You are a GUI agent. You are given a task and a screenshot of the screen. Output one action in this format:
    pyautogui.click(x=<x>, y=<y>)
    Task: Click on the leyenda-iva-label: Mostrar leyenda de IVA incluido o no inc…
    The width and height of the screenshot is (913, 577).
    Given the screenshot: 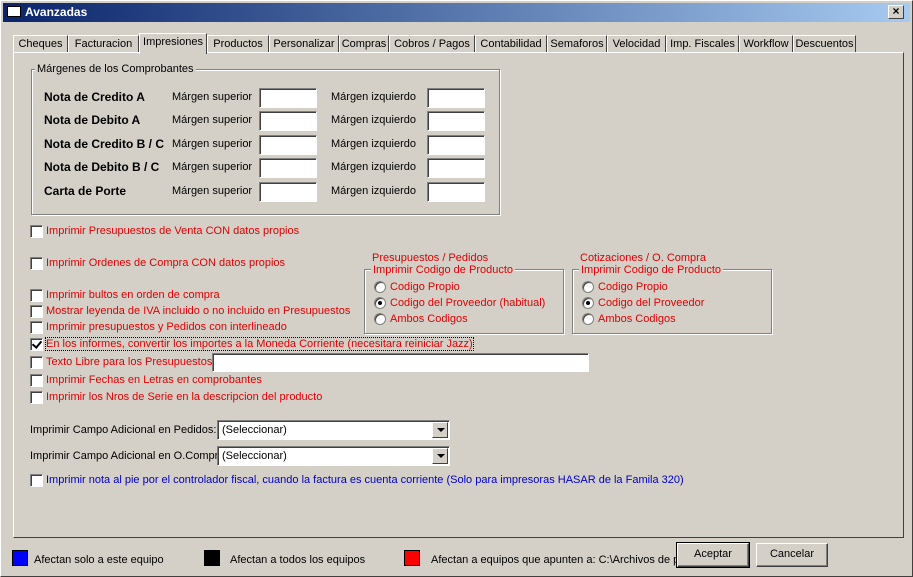 What is the action you would take?
    pyautogui.click(x=198, y=311)
    